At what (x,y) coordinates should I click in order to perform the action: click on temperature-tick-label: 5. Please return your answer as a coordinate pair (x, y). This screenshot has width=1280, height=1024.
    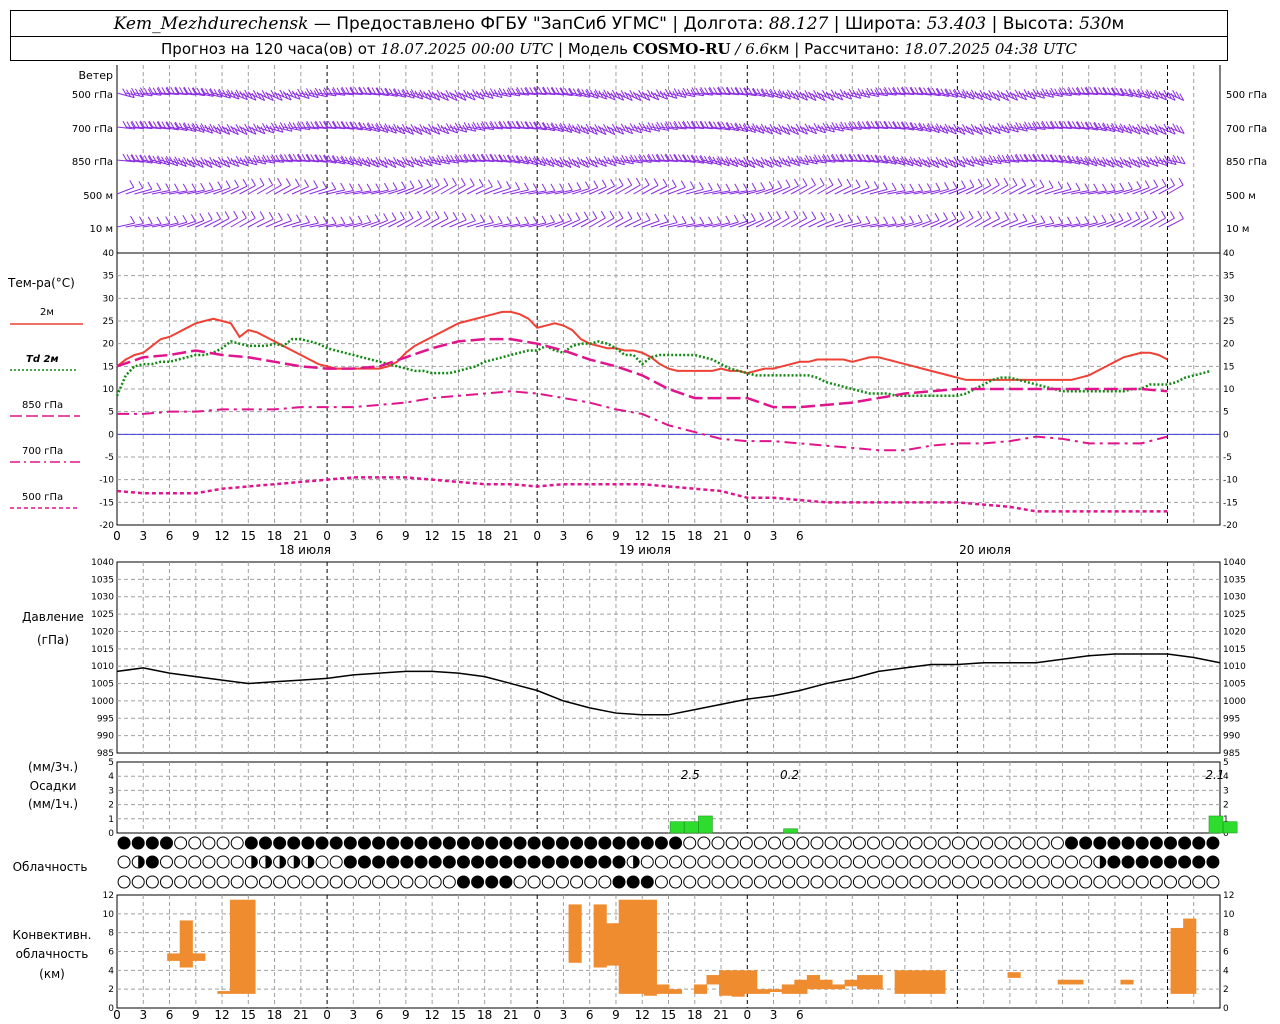
    Looking at the image, I should click on (111, 413).